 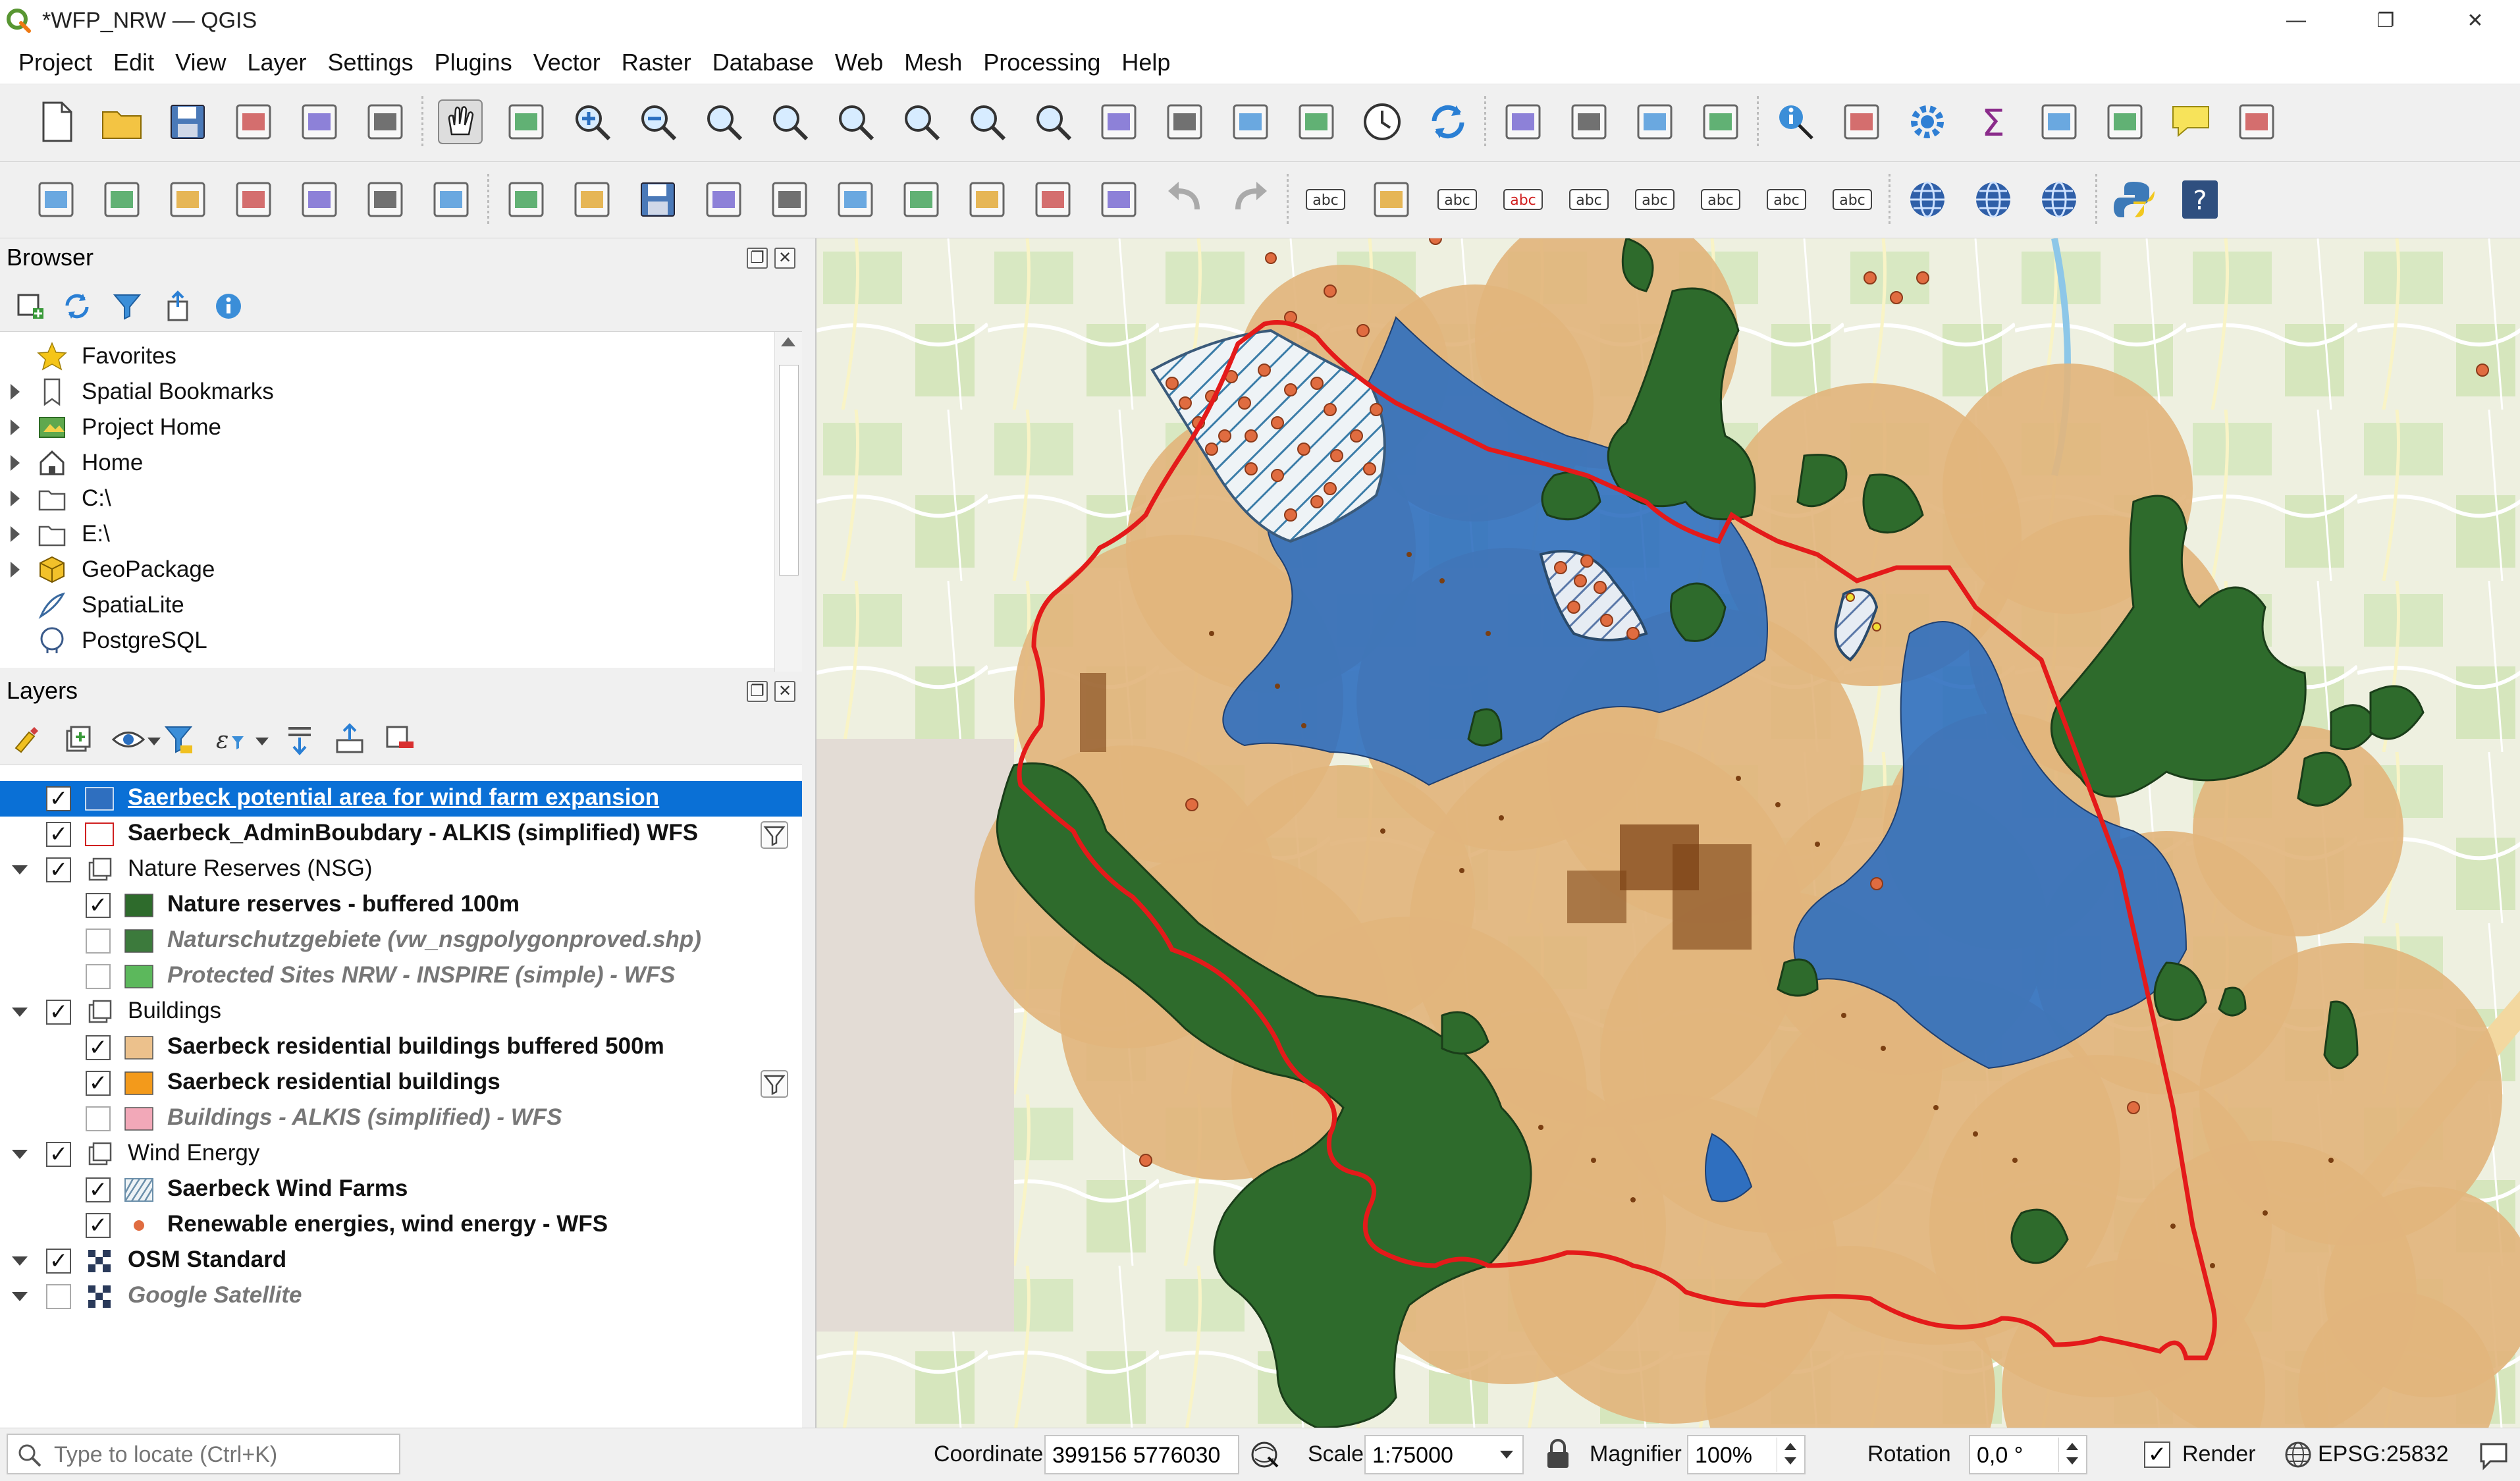 I want to click on browser-item: PostgreSQL, so click(x=387, y=641).